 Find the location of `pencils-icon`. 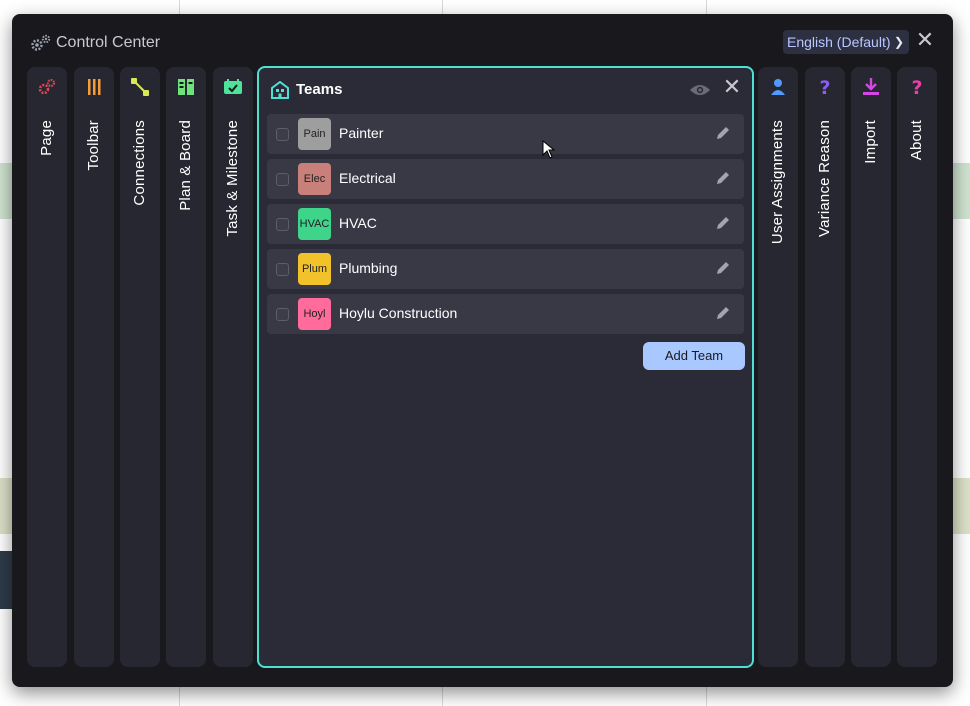

pencils-icon is located at coordinates (94, 87).